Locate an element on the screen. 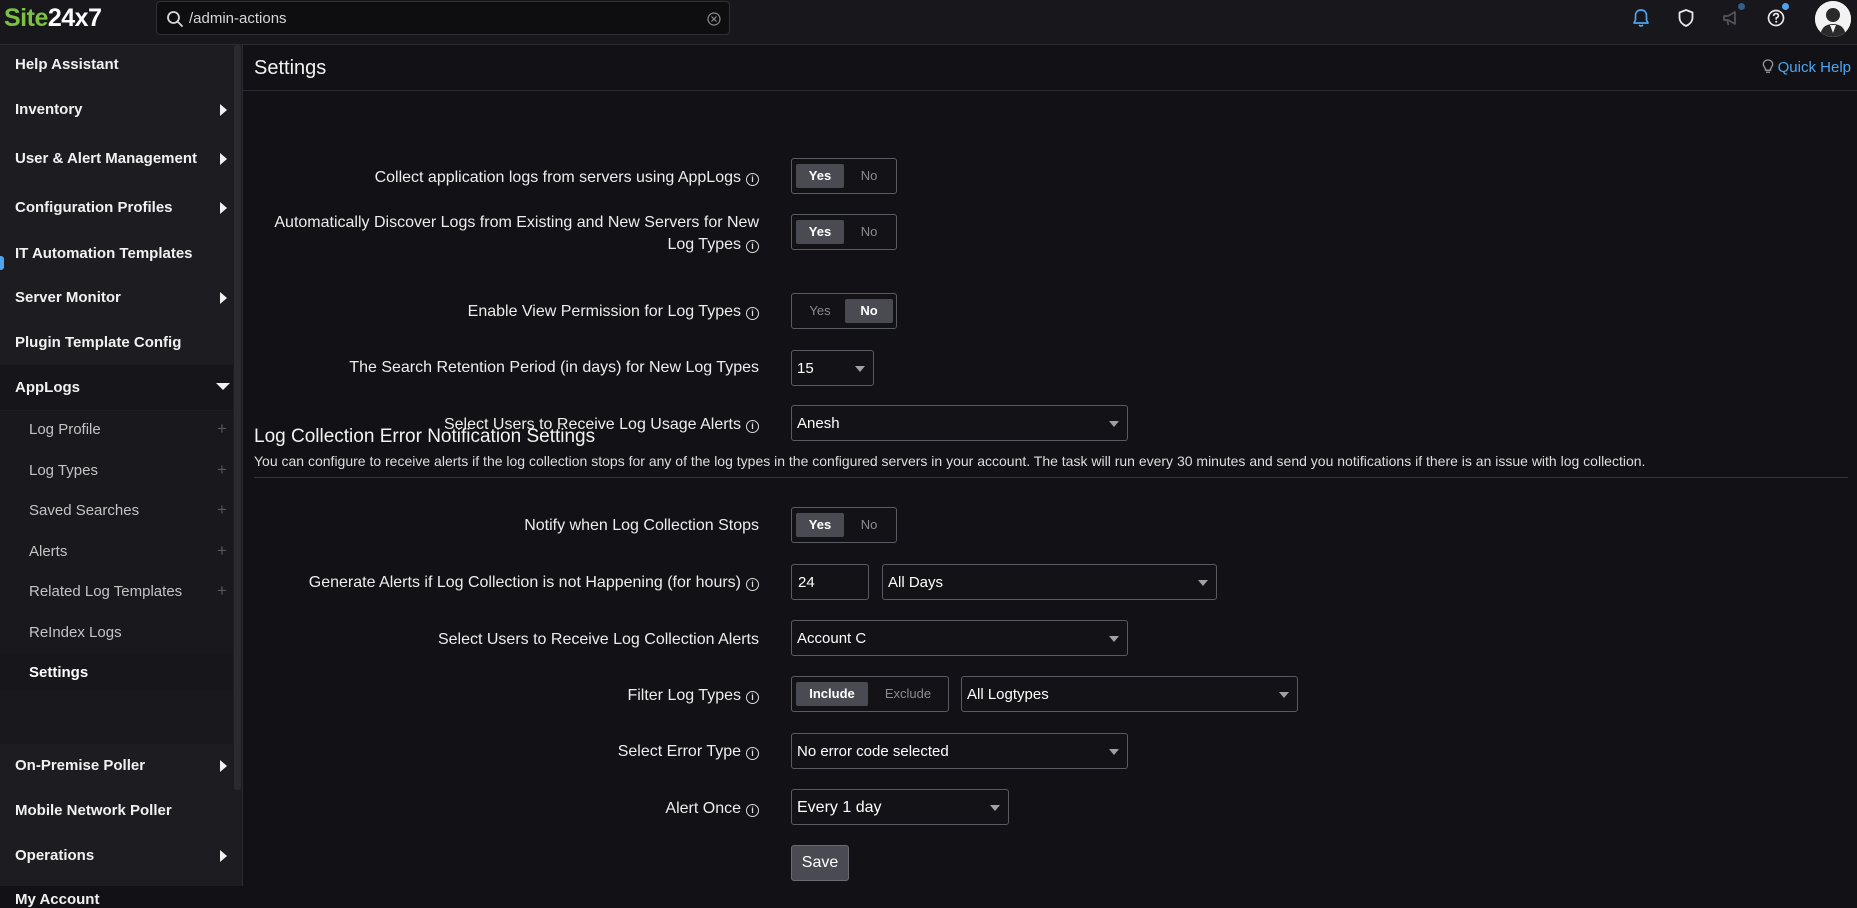  search-box: /admin-actions is located at coordinates (443, 18).